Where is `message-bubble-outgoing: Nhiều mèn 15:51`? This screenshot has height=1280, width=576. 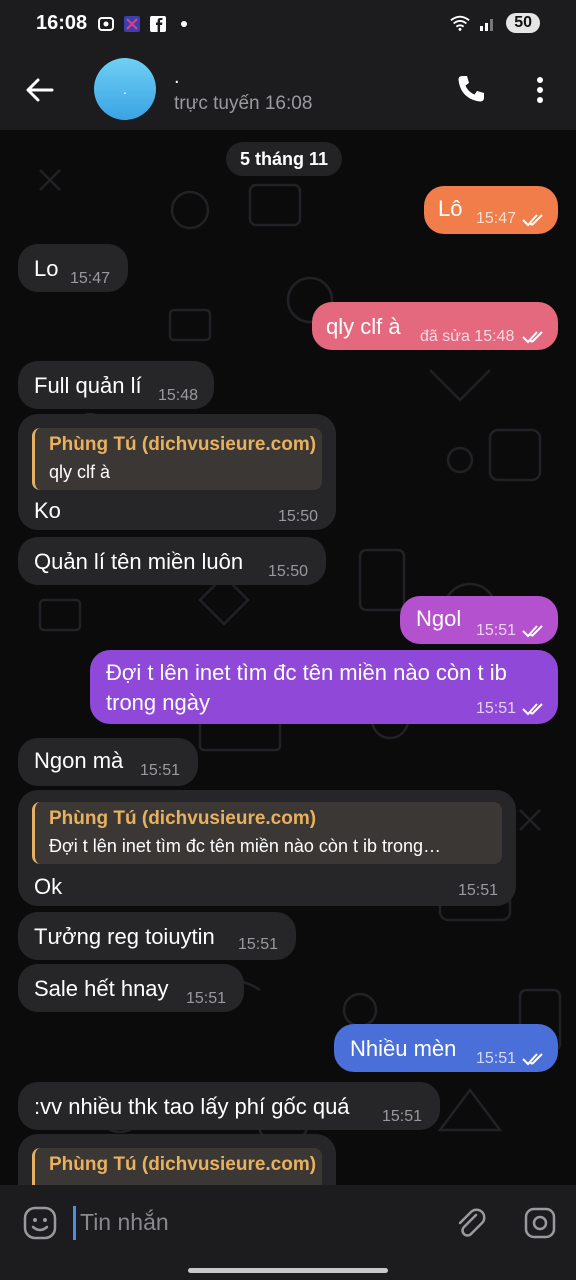
message-bubble-outgoing: Nhiều mèn 15:51 is located at coordinates (446, 1048).